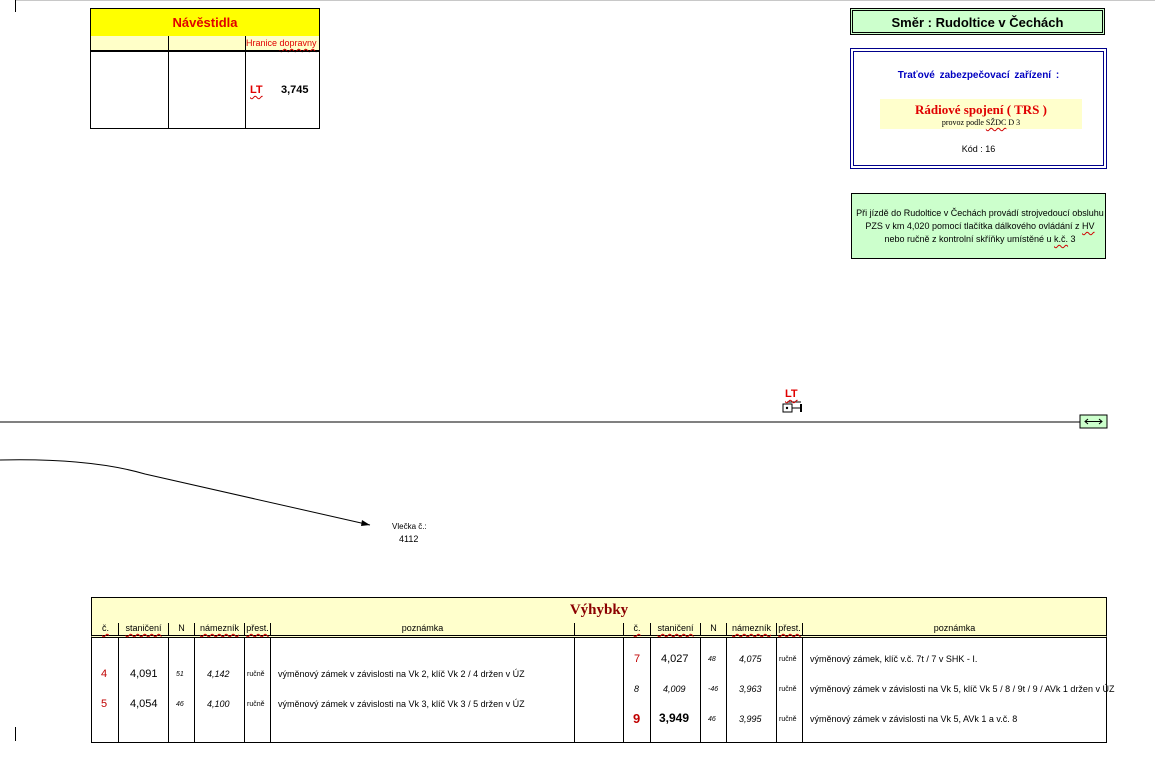 The height and width of the screenshot is (763, 1155). I want to click on note-fragment: k.č., so click(1061, 239).